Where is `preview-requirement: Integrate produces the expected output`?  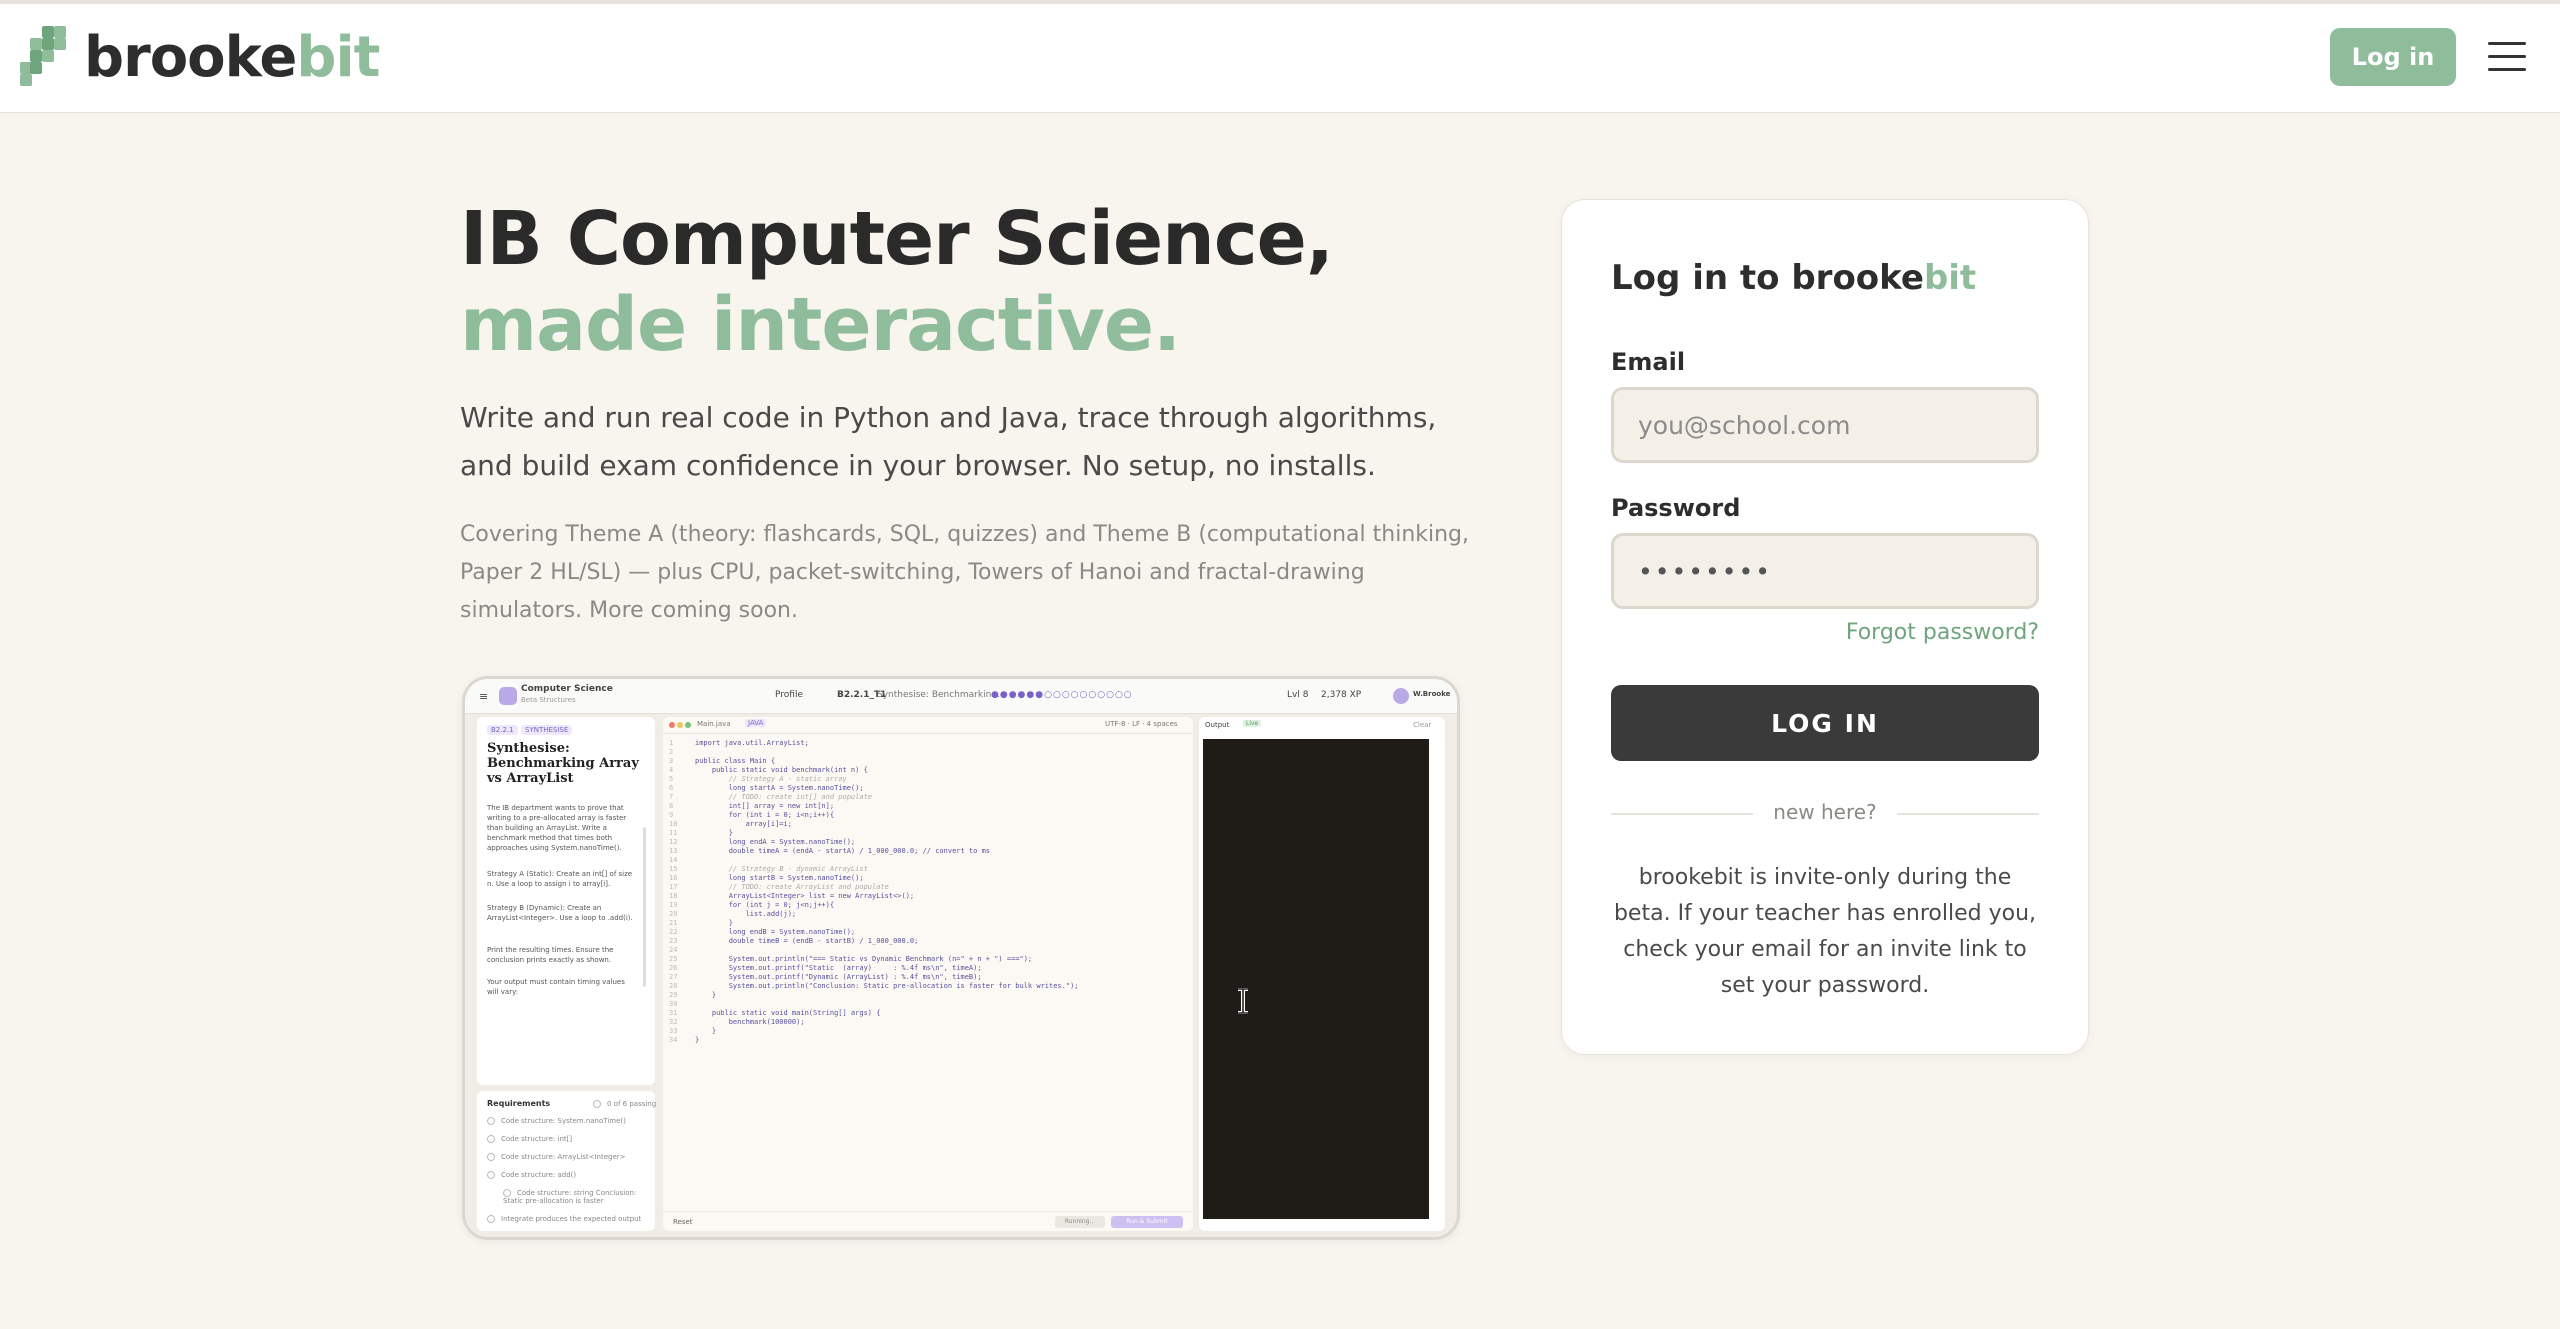 preview-requirement: Integrate produces the expected output is located at coordinates (564, 1219).